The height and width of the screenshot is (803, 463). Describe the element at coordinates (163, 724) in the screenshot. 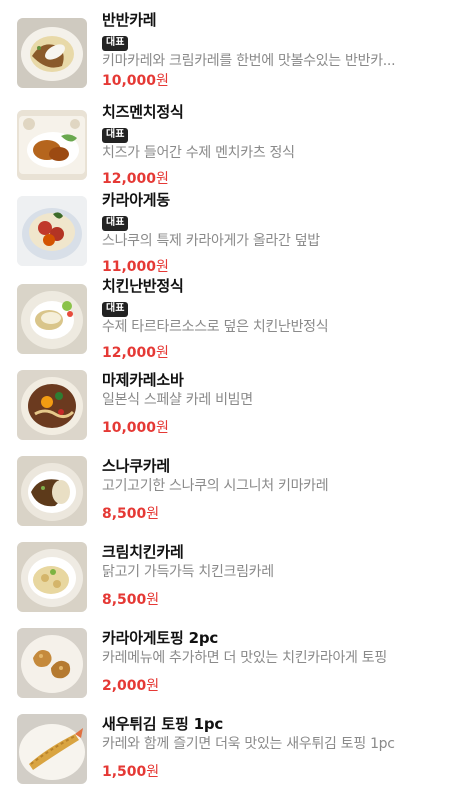

I see `menu-item-name: 새우튀김 토핑 1pc` at that location.